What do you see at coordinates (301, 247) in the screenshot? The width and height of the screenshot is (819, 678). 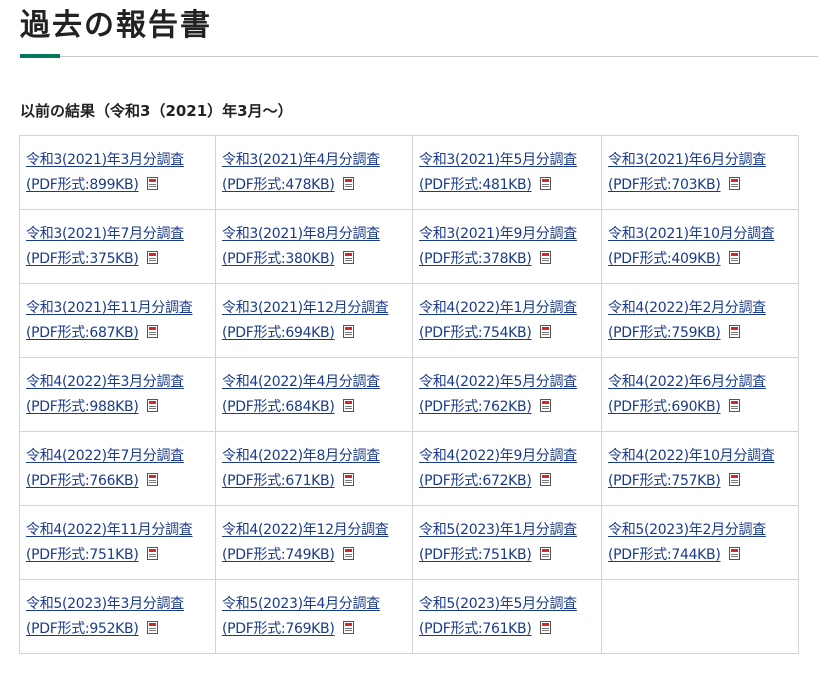 I see `report-pdf-link: 令和3(2021)年8月分調査 (PDF形式:380KB)` at bounding box center [301, 247].